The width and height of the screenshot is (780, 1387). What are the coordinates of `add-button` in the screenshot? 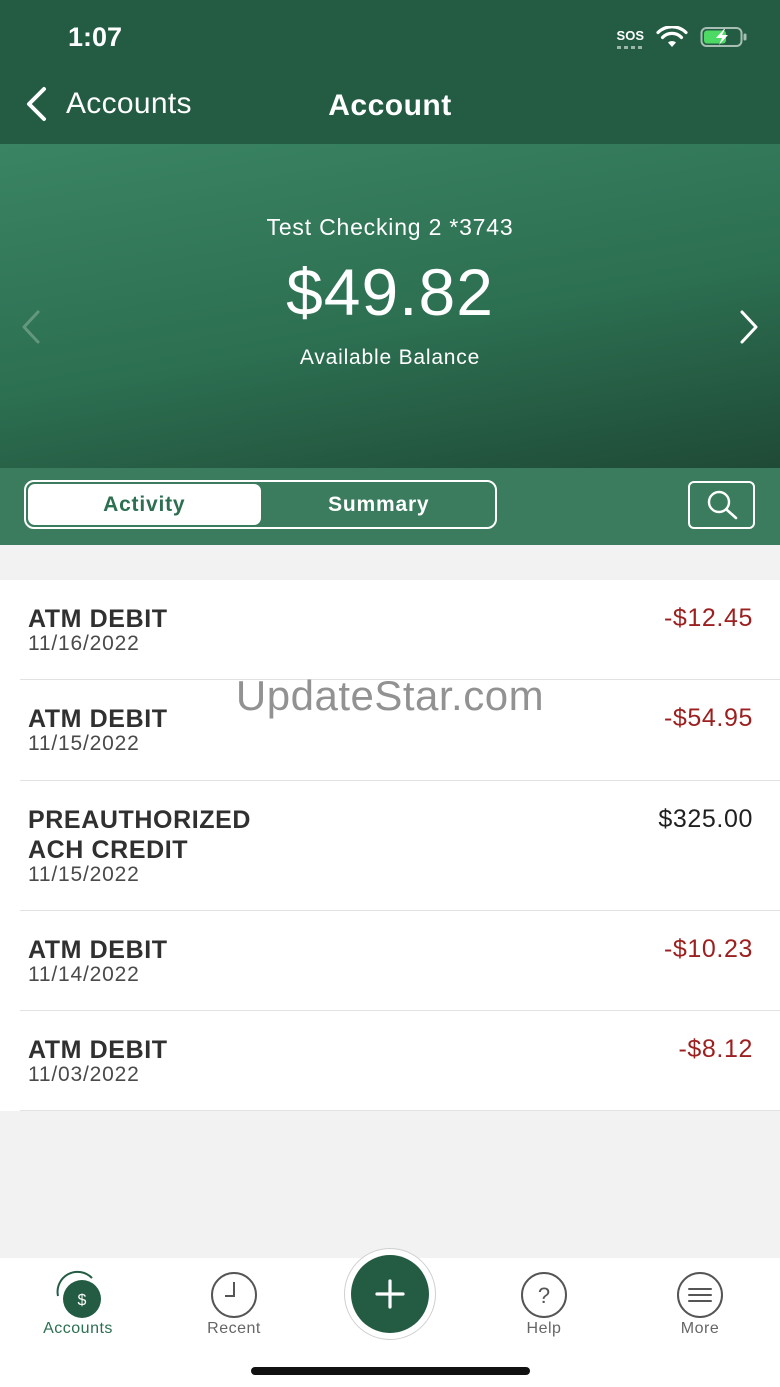 It's located at (390, 1294).